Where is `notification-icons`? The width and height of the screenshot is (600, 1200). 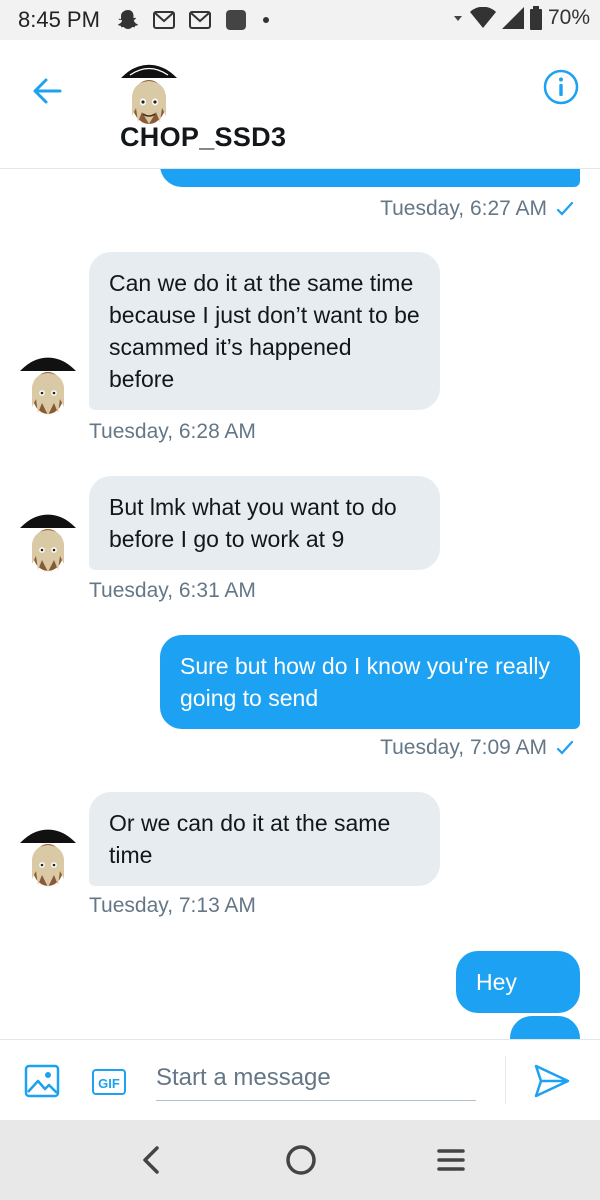 notification-icons is located at coordinates (192, 20).